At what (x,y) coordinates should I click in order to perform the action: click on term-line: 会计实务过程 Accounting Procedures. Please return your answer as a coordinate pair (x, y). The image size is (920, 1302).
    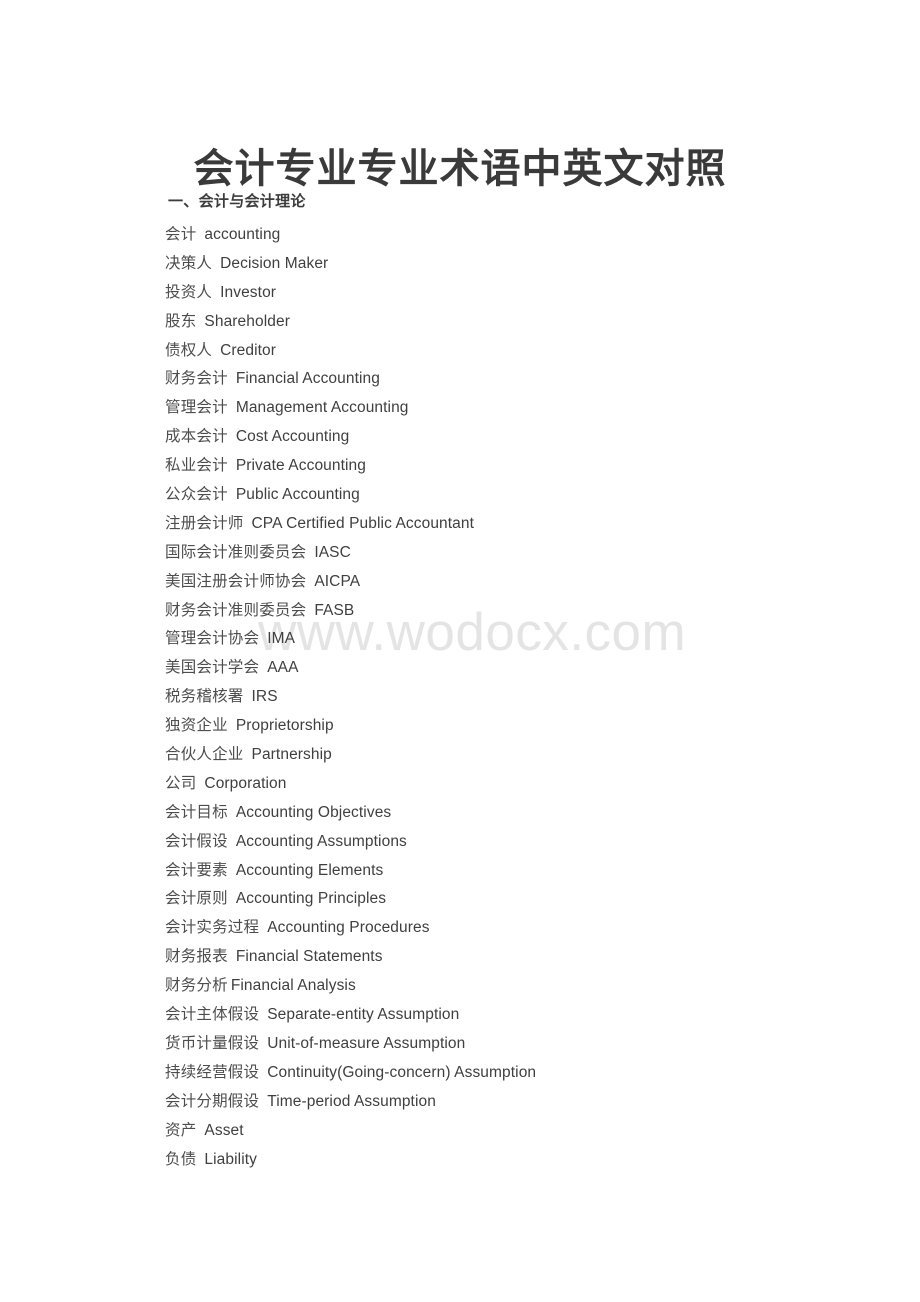
    Looking at the image, I should click on (525, 927).